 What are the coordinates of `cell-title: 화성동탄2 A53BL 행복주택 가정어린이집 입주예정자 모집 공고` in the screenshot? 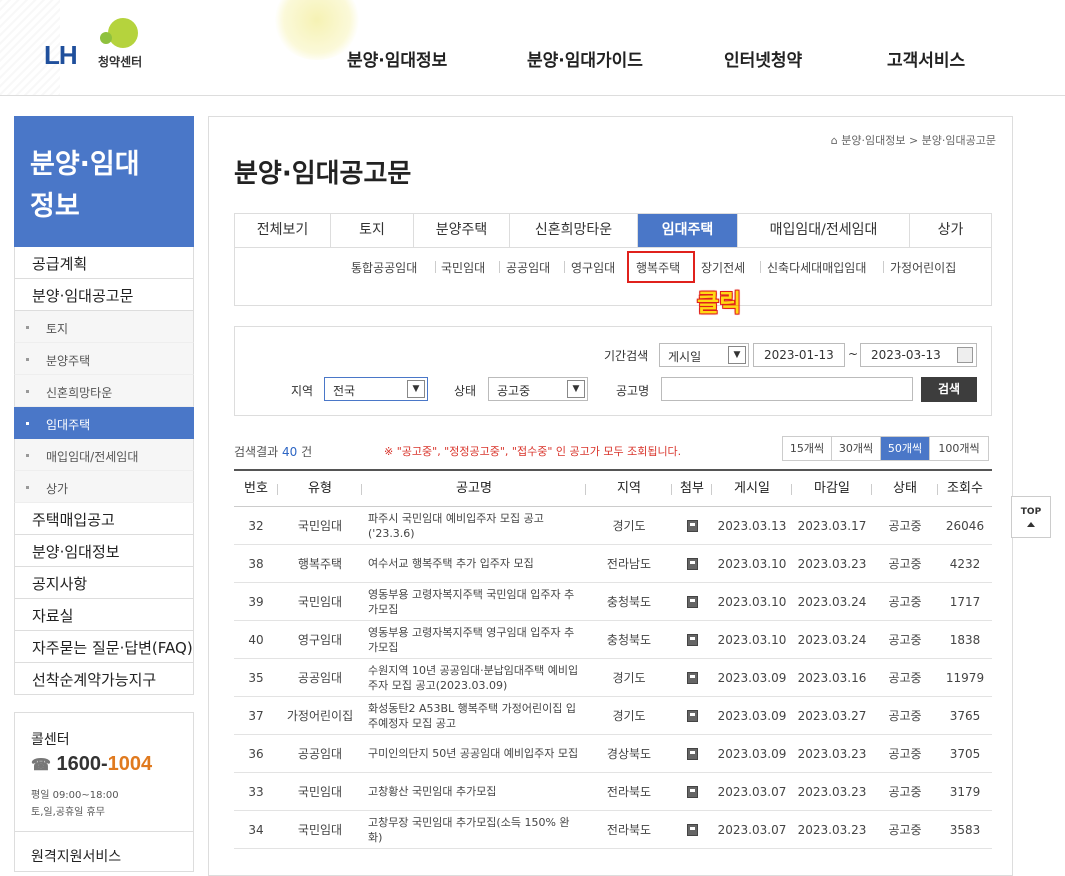 It's located at (474, 715).